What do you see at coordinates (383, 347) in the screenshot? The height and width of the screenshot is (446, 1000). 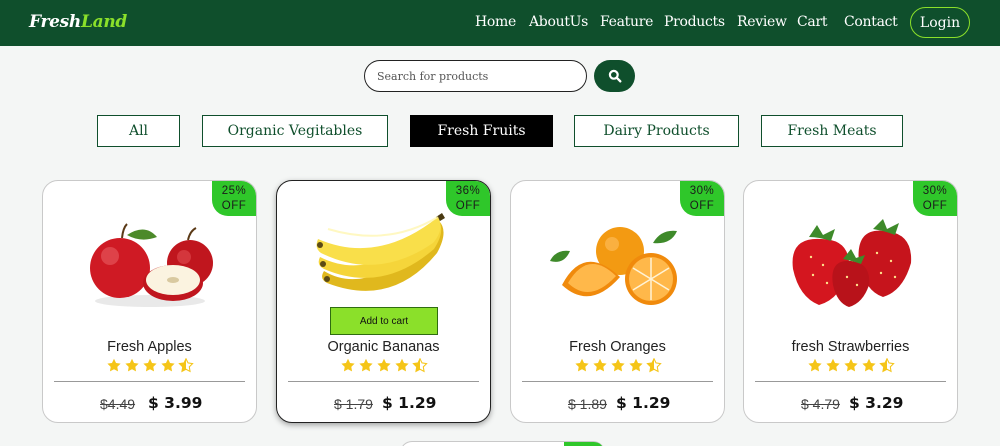 I see `product-name: Organic Bananas` at bounding box center [383, 347].